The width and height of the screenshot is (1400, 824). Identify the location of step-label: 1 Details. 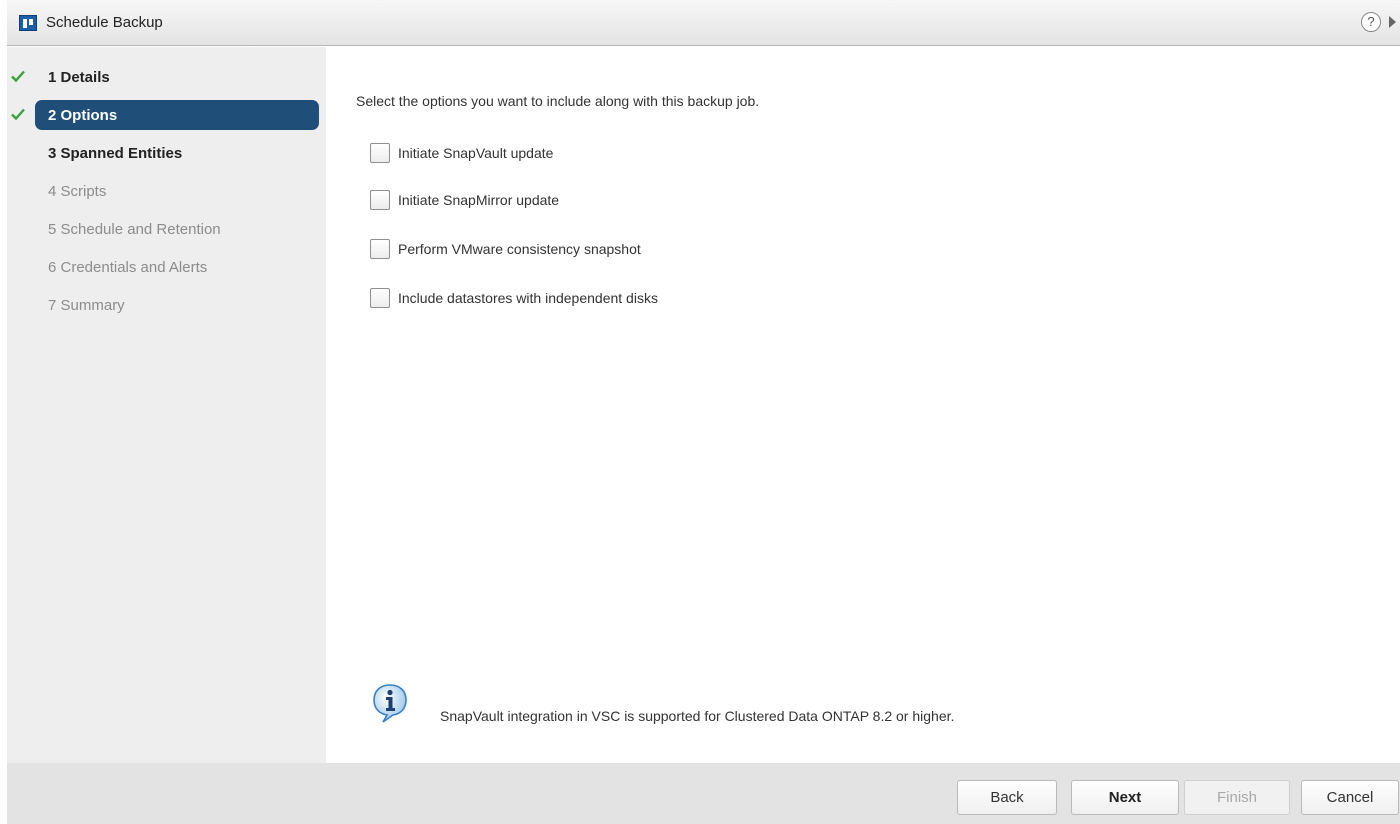
(79, 77).